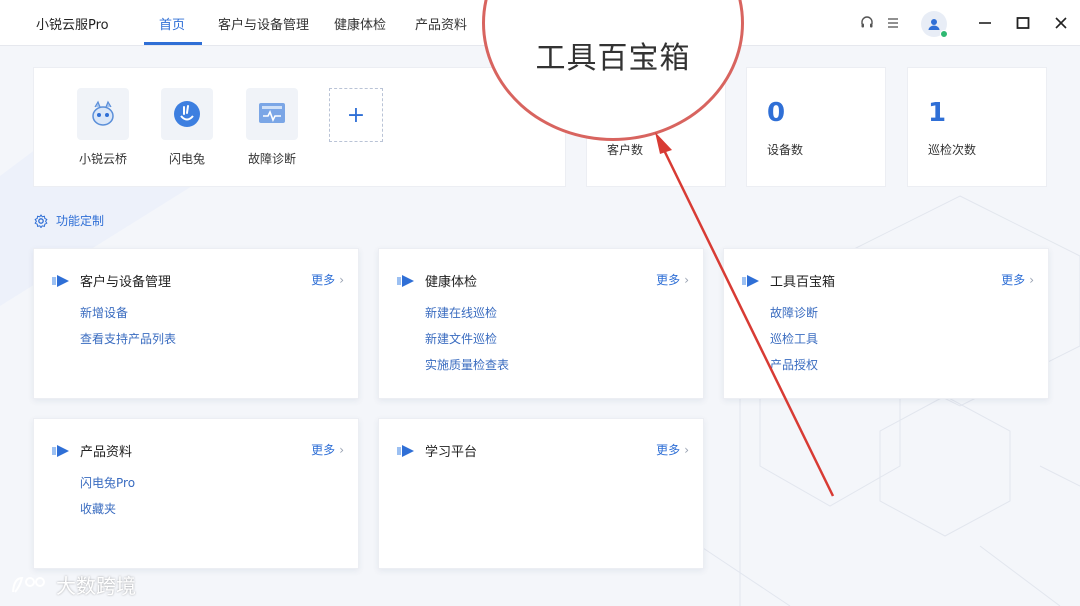 This screenshot has height=606, width=1080. I want to click on quick-item-fault-diagnosis: 故障诊断, so click(272, 127).